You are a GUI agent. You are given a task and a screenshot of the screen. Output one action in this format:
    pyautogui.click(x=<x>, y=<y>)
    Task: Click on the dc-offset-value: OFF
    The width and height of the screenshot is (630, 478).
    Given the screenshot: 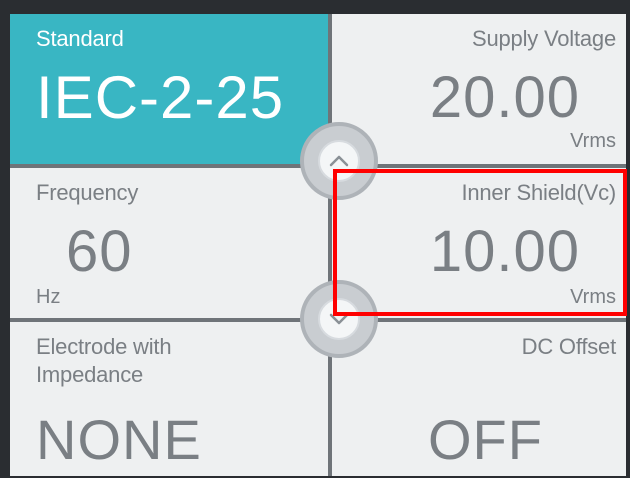 What is the action you would take?
    pyautogui.click(x=485, y=439)
    